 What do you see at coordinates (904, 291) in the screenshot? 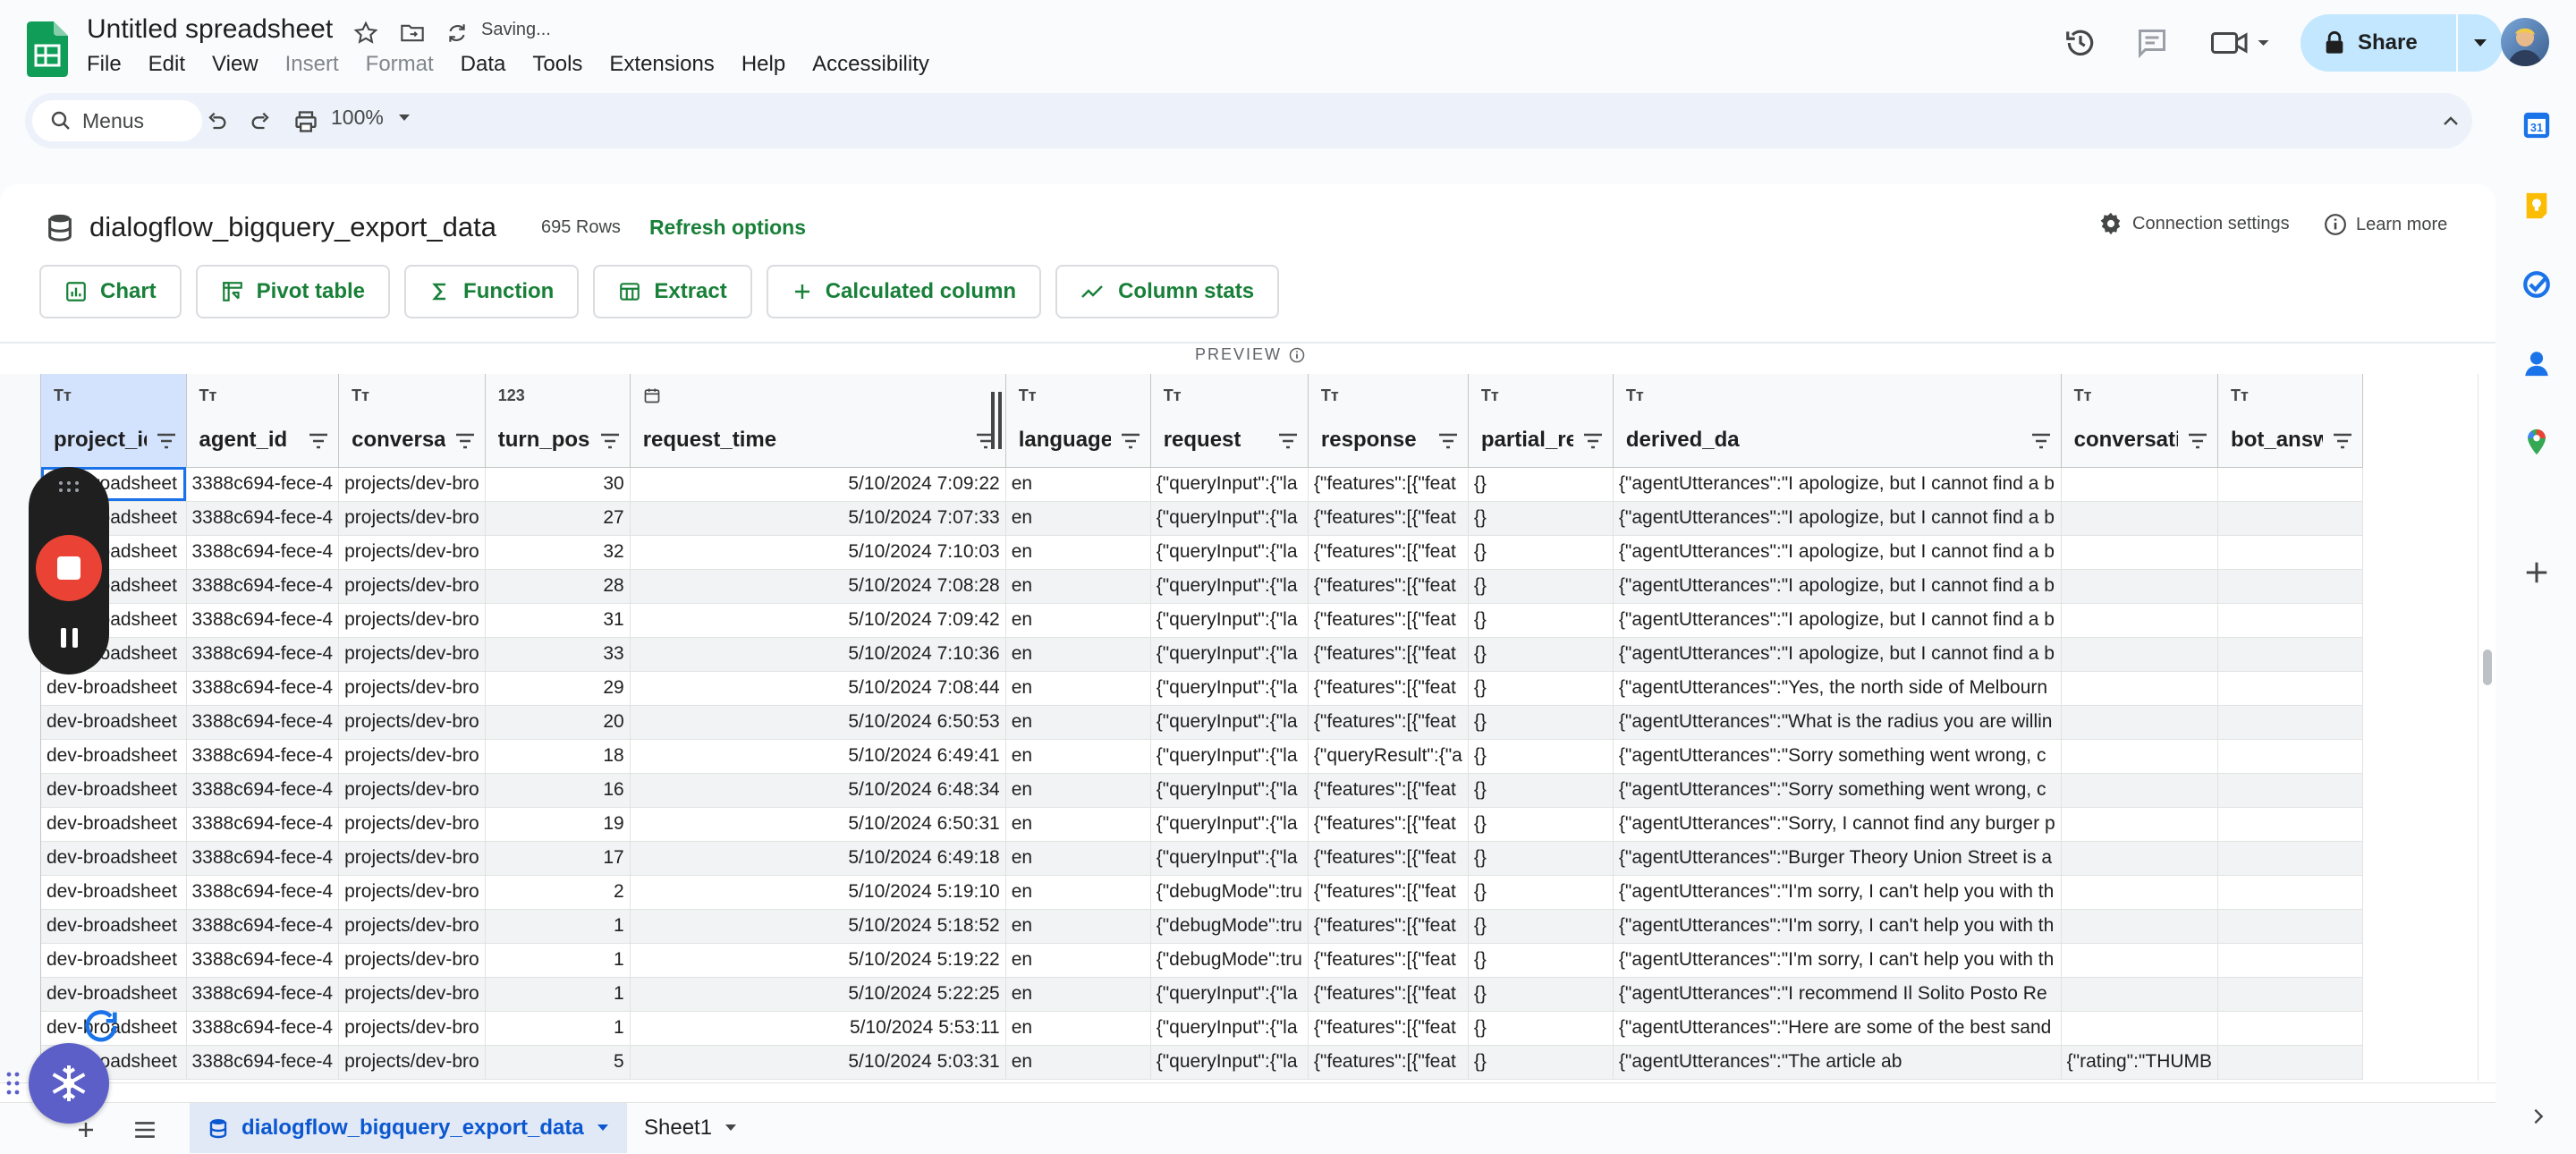
I see `calculated-column-button: Calculated column` at bounding box center [904, 291].